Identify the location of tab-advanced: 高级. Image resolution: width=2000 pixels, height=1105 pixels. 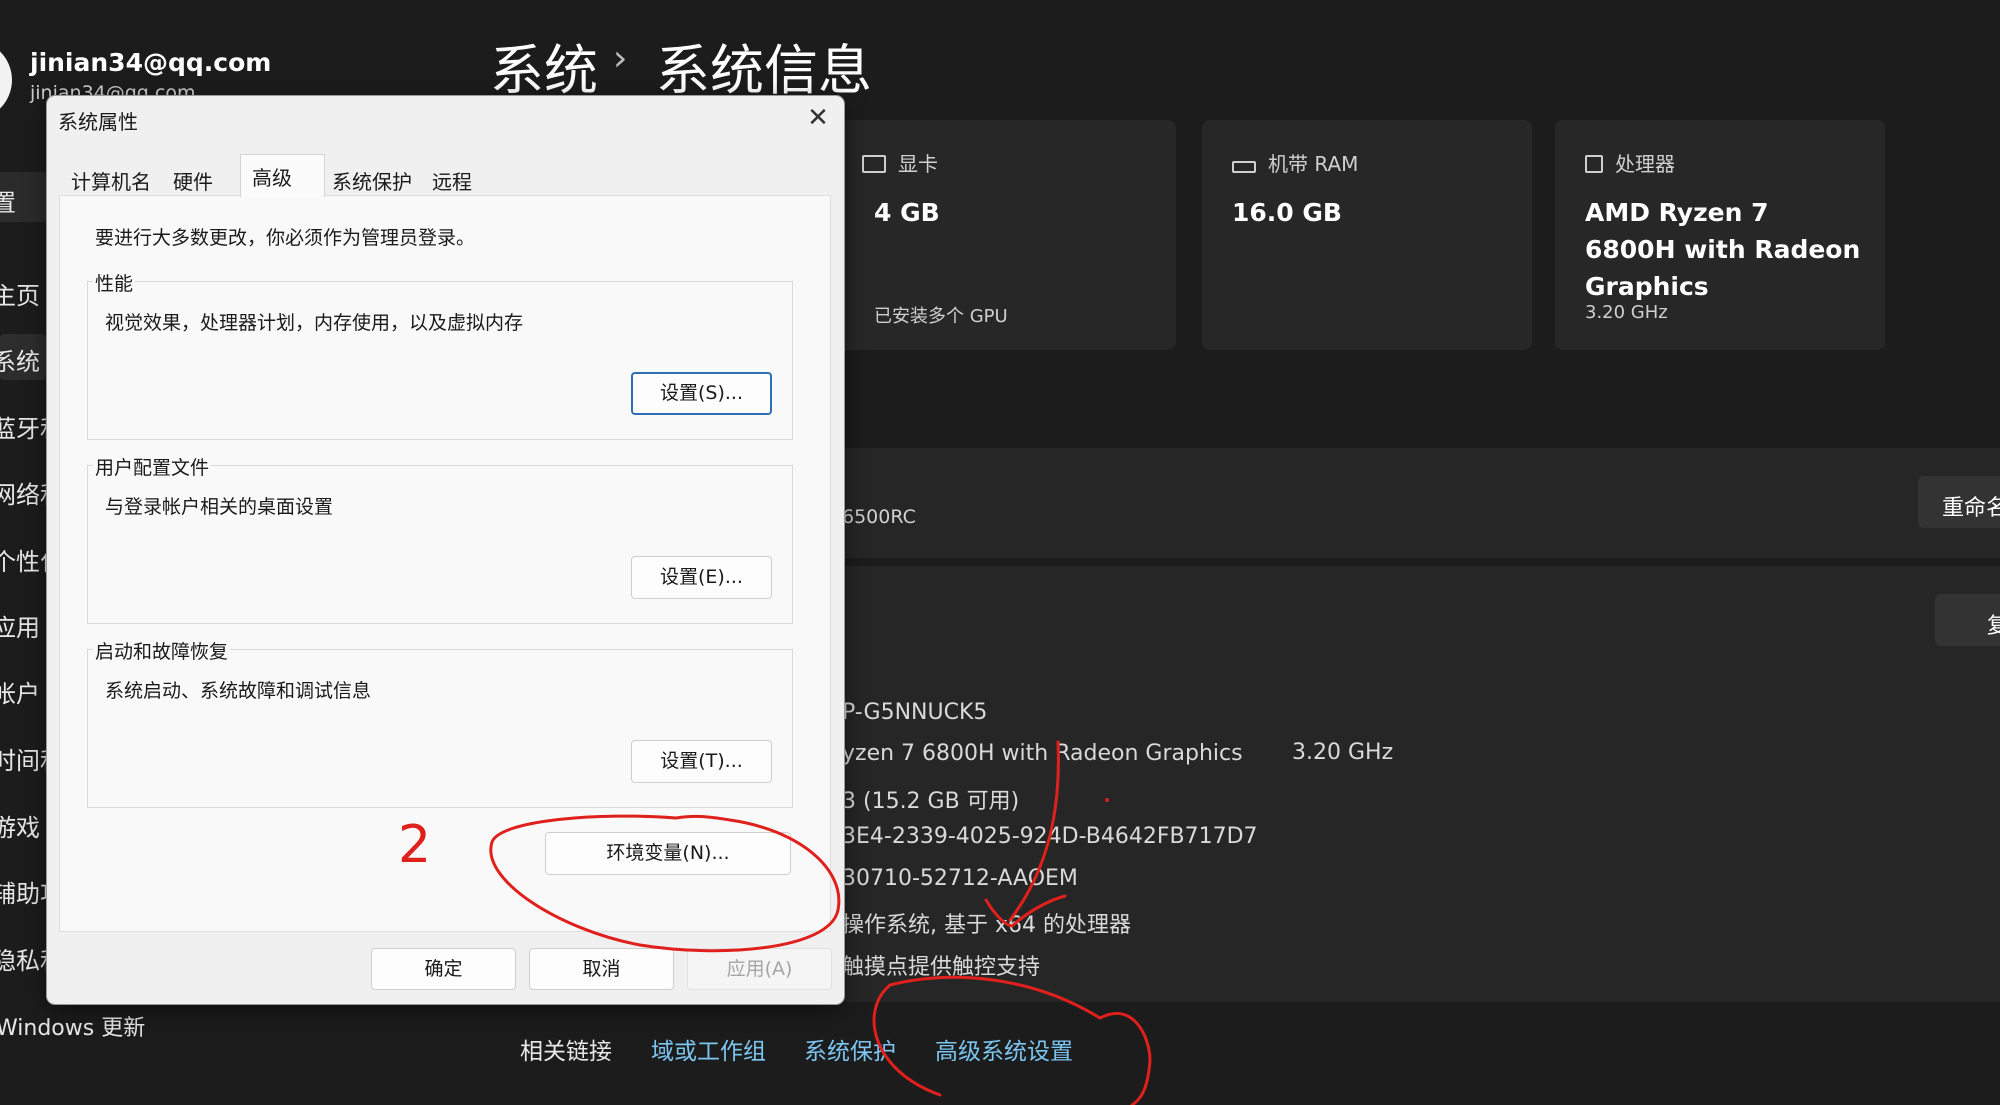
(272, 176).